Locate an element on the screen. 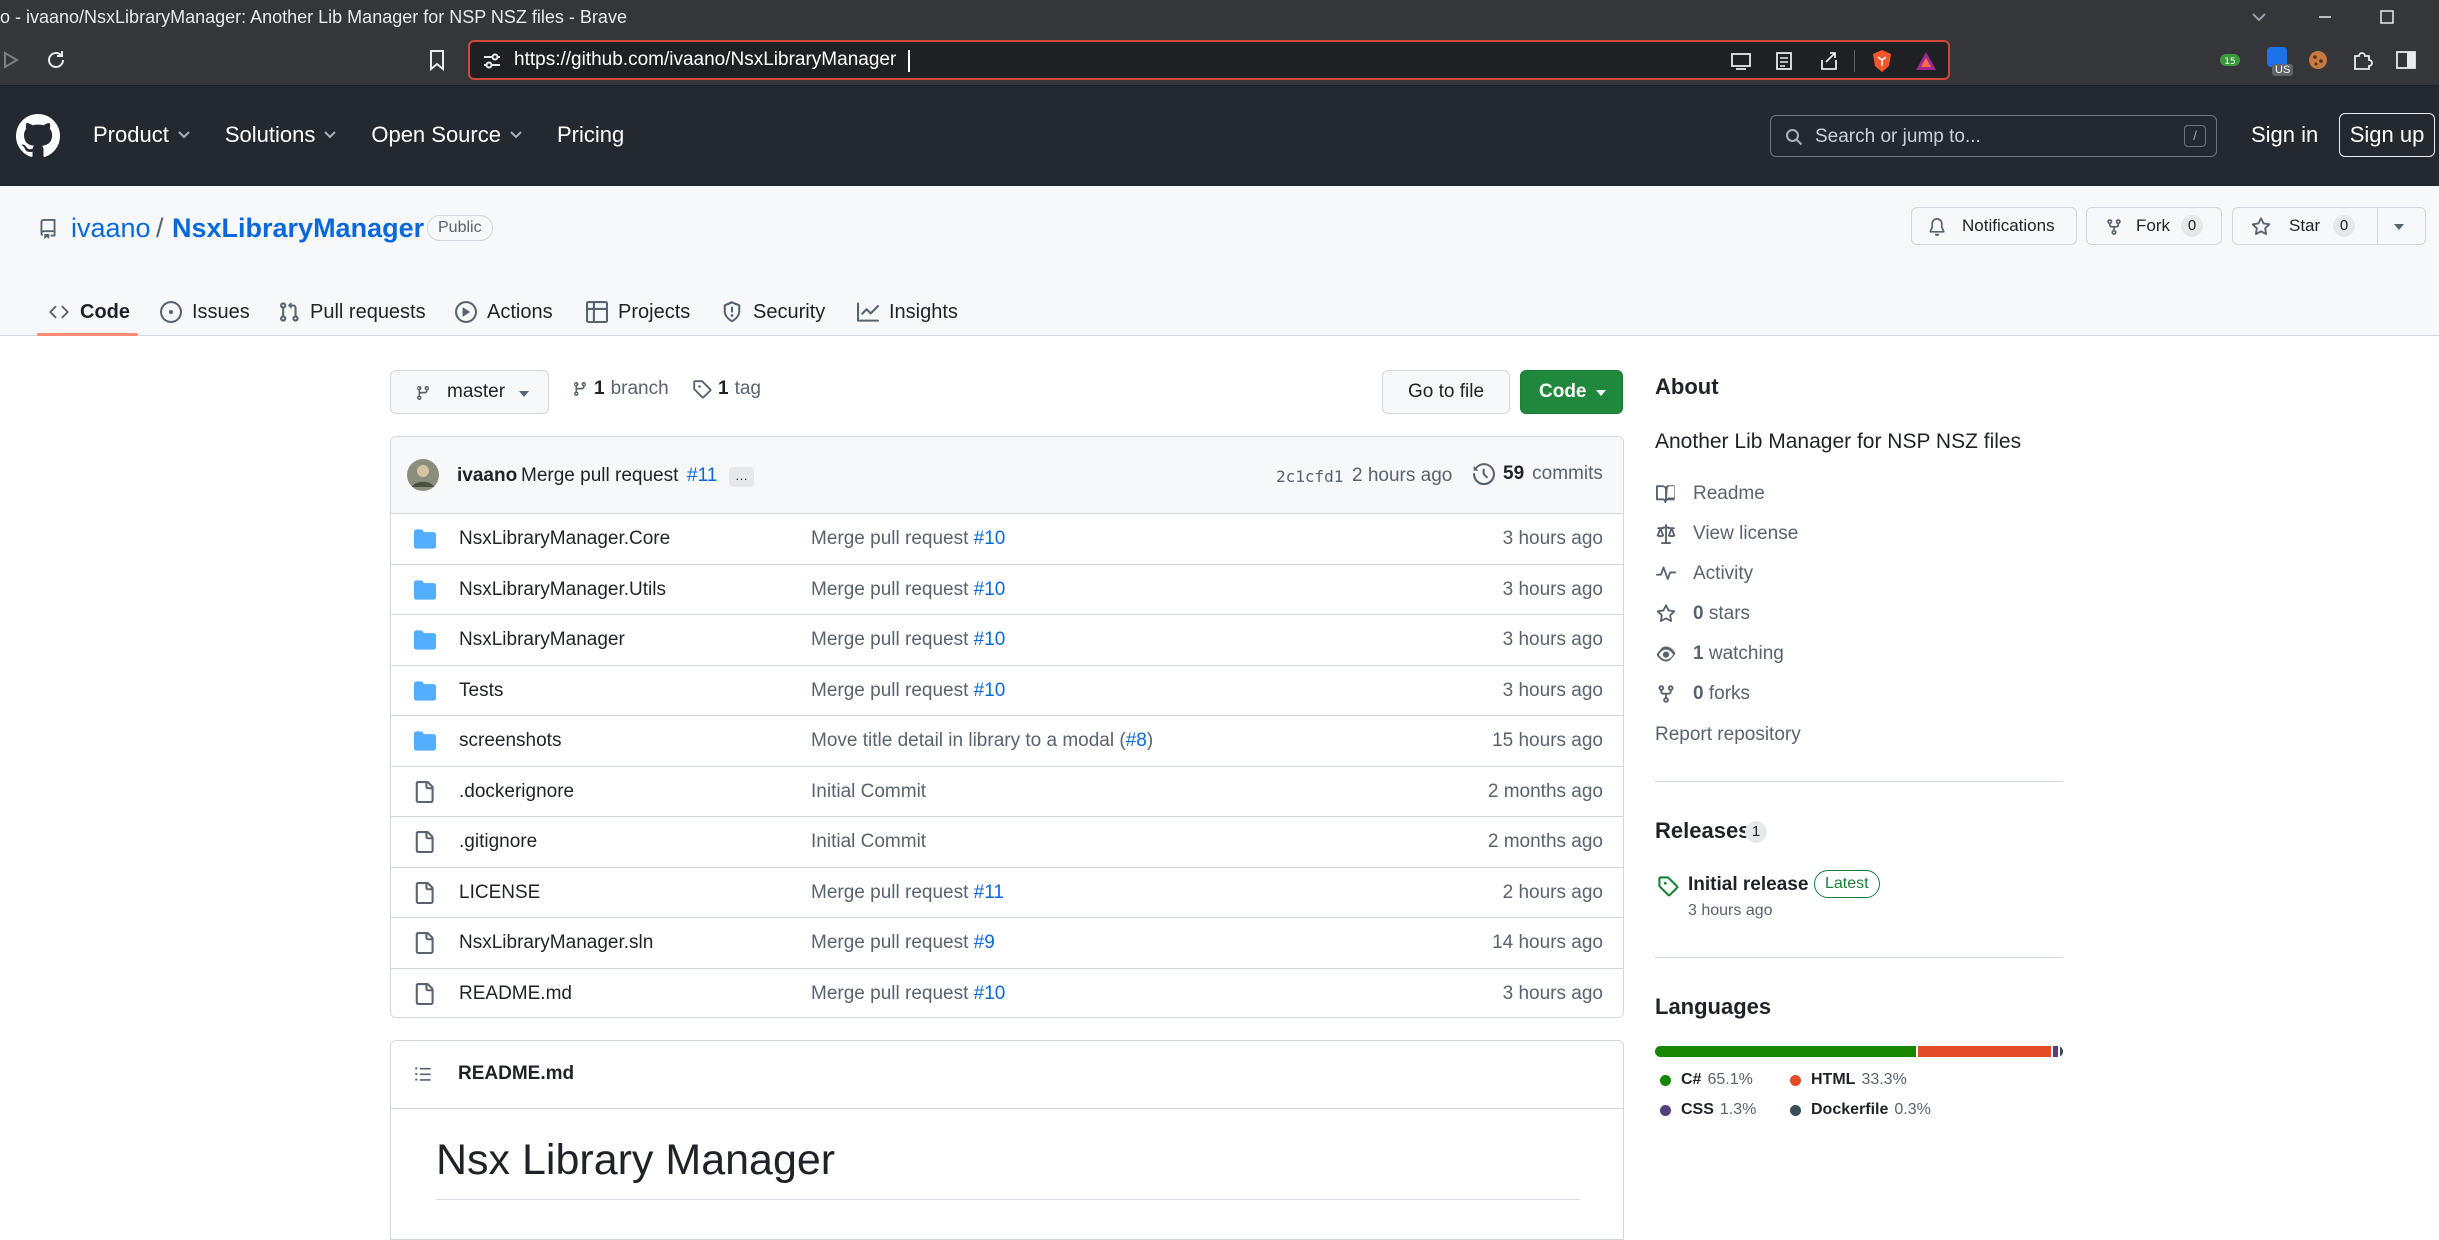  cookie-icon is located at coordinates (2318, 60).